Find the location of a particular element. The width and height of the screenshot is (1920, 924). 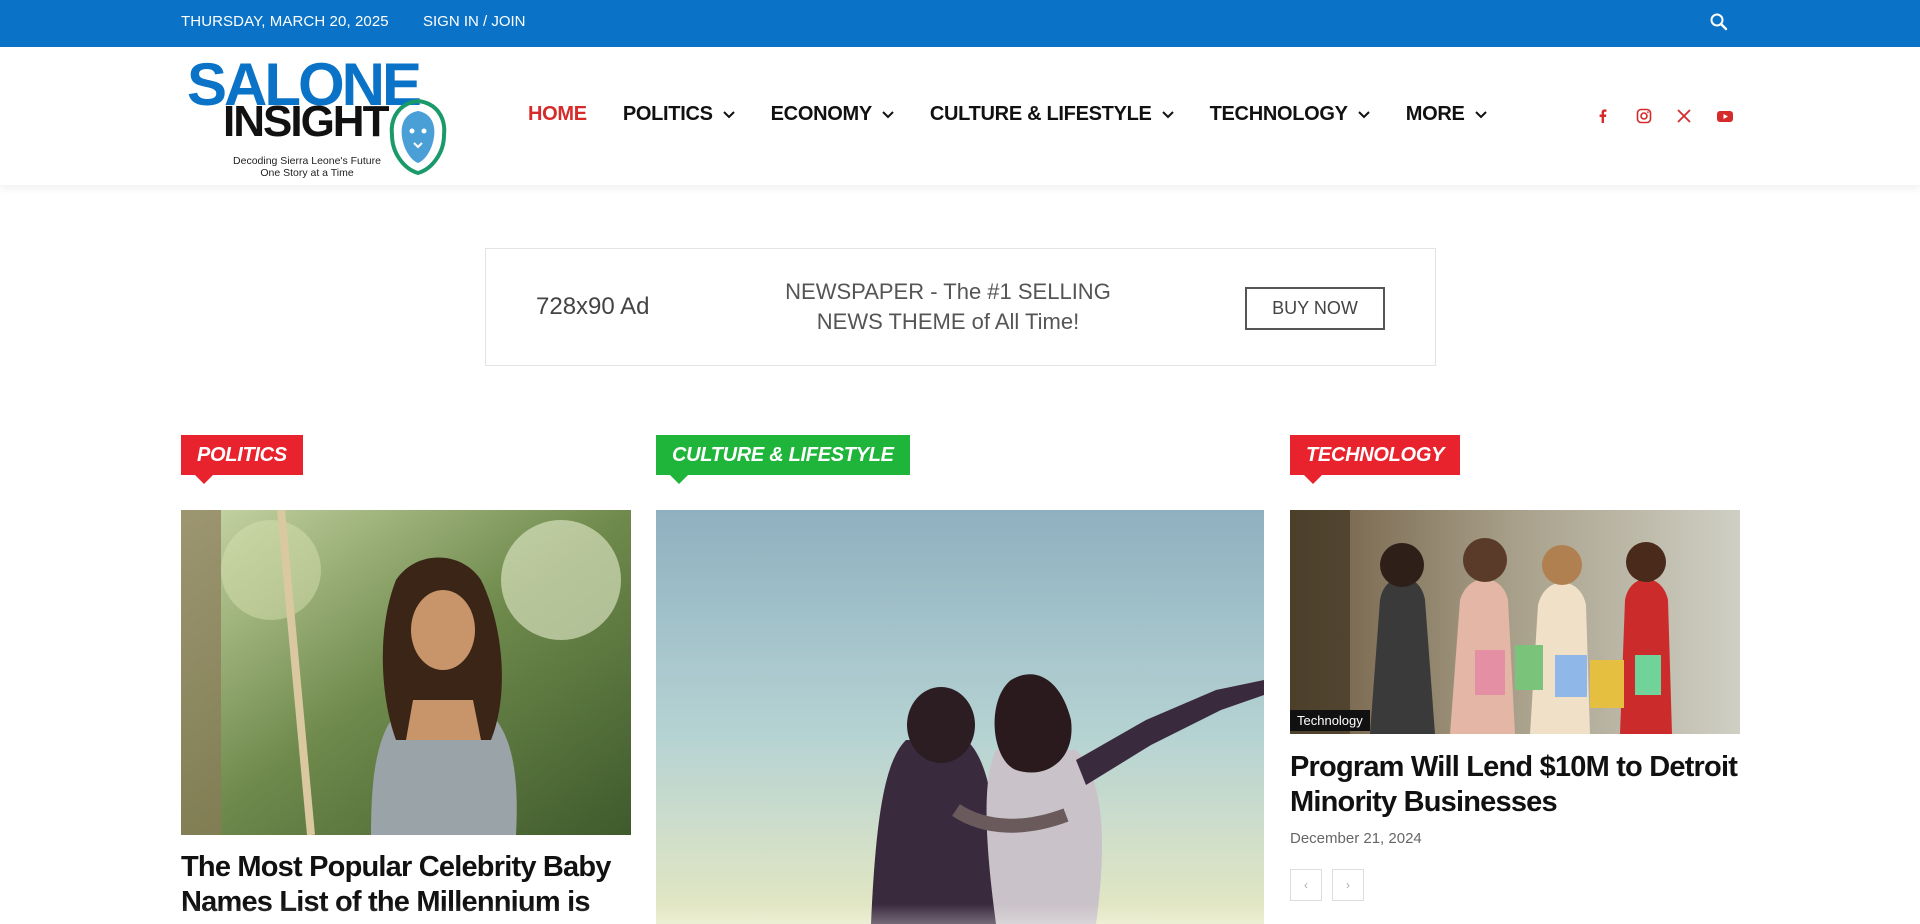

next-page-button: › is located at coordinates (1348, 885).